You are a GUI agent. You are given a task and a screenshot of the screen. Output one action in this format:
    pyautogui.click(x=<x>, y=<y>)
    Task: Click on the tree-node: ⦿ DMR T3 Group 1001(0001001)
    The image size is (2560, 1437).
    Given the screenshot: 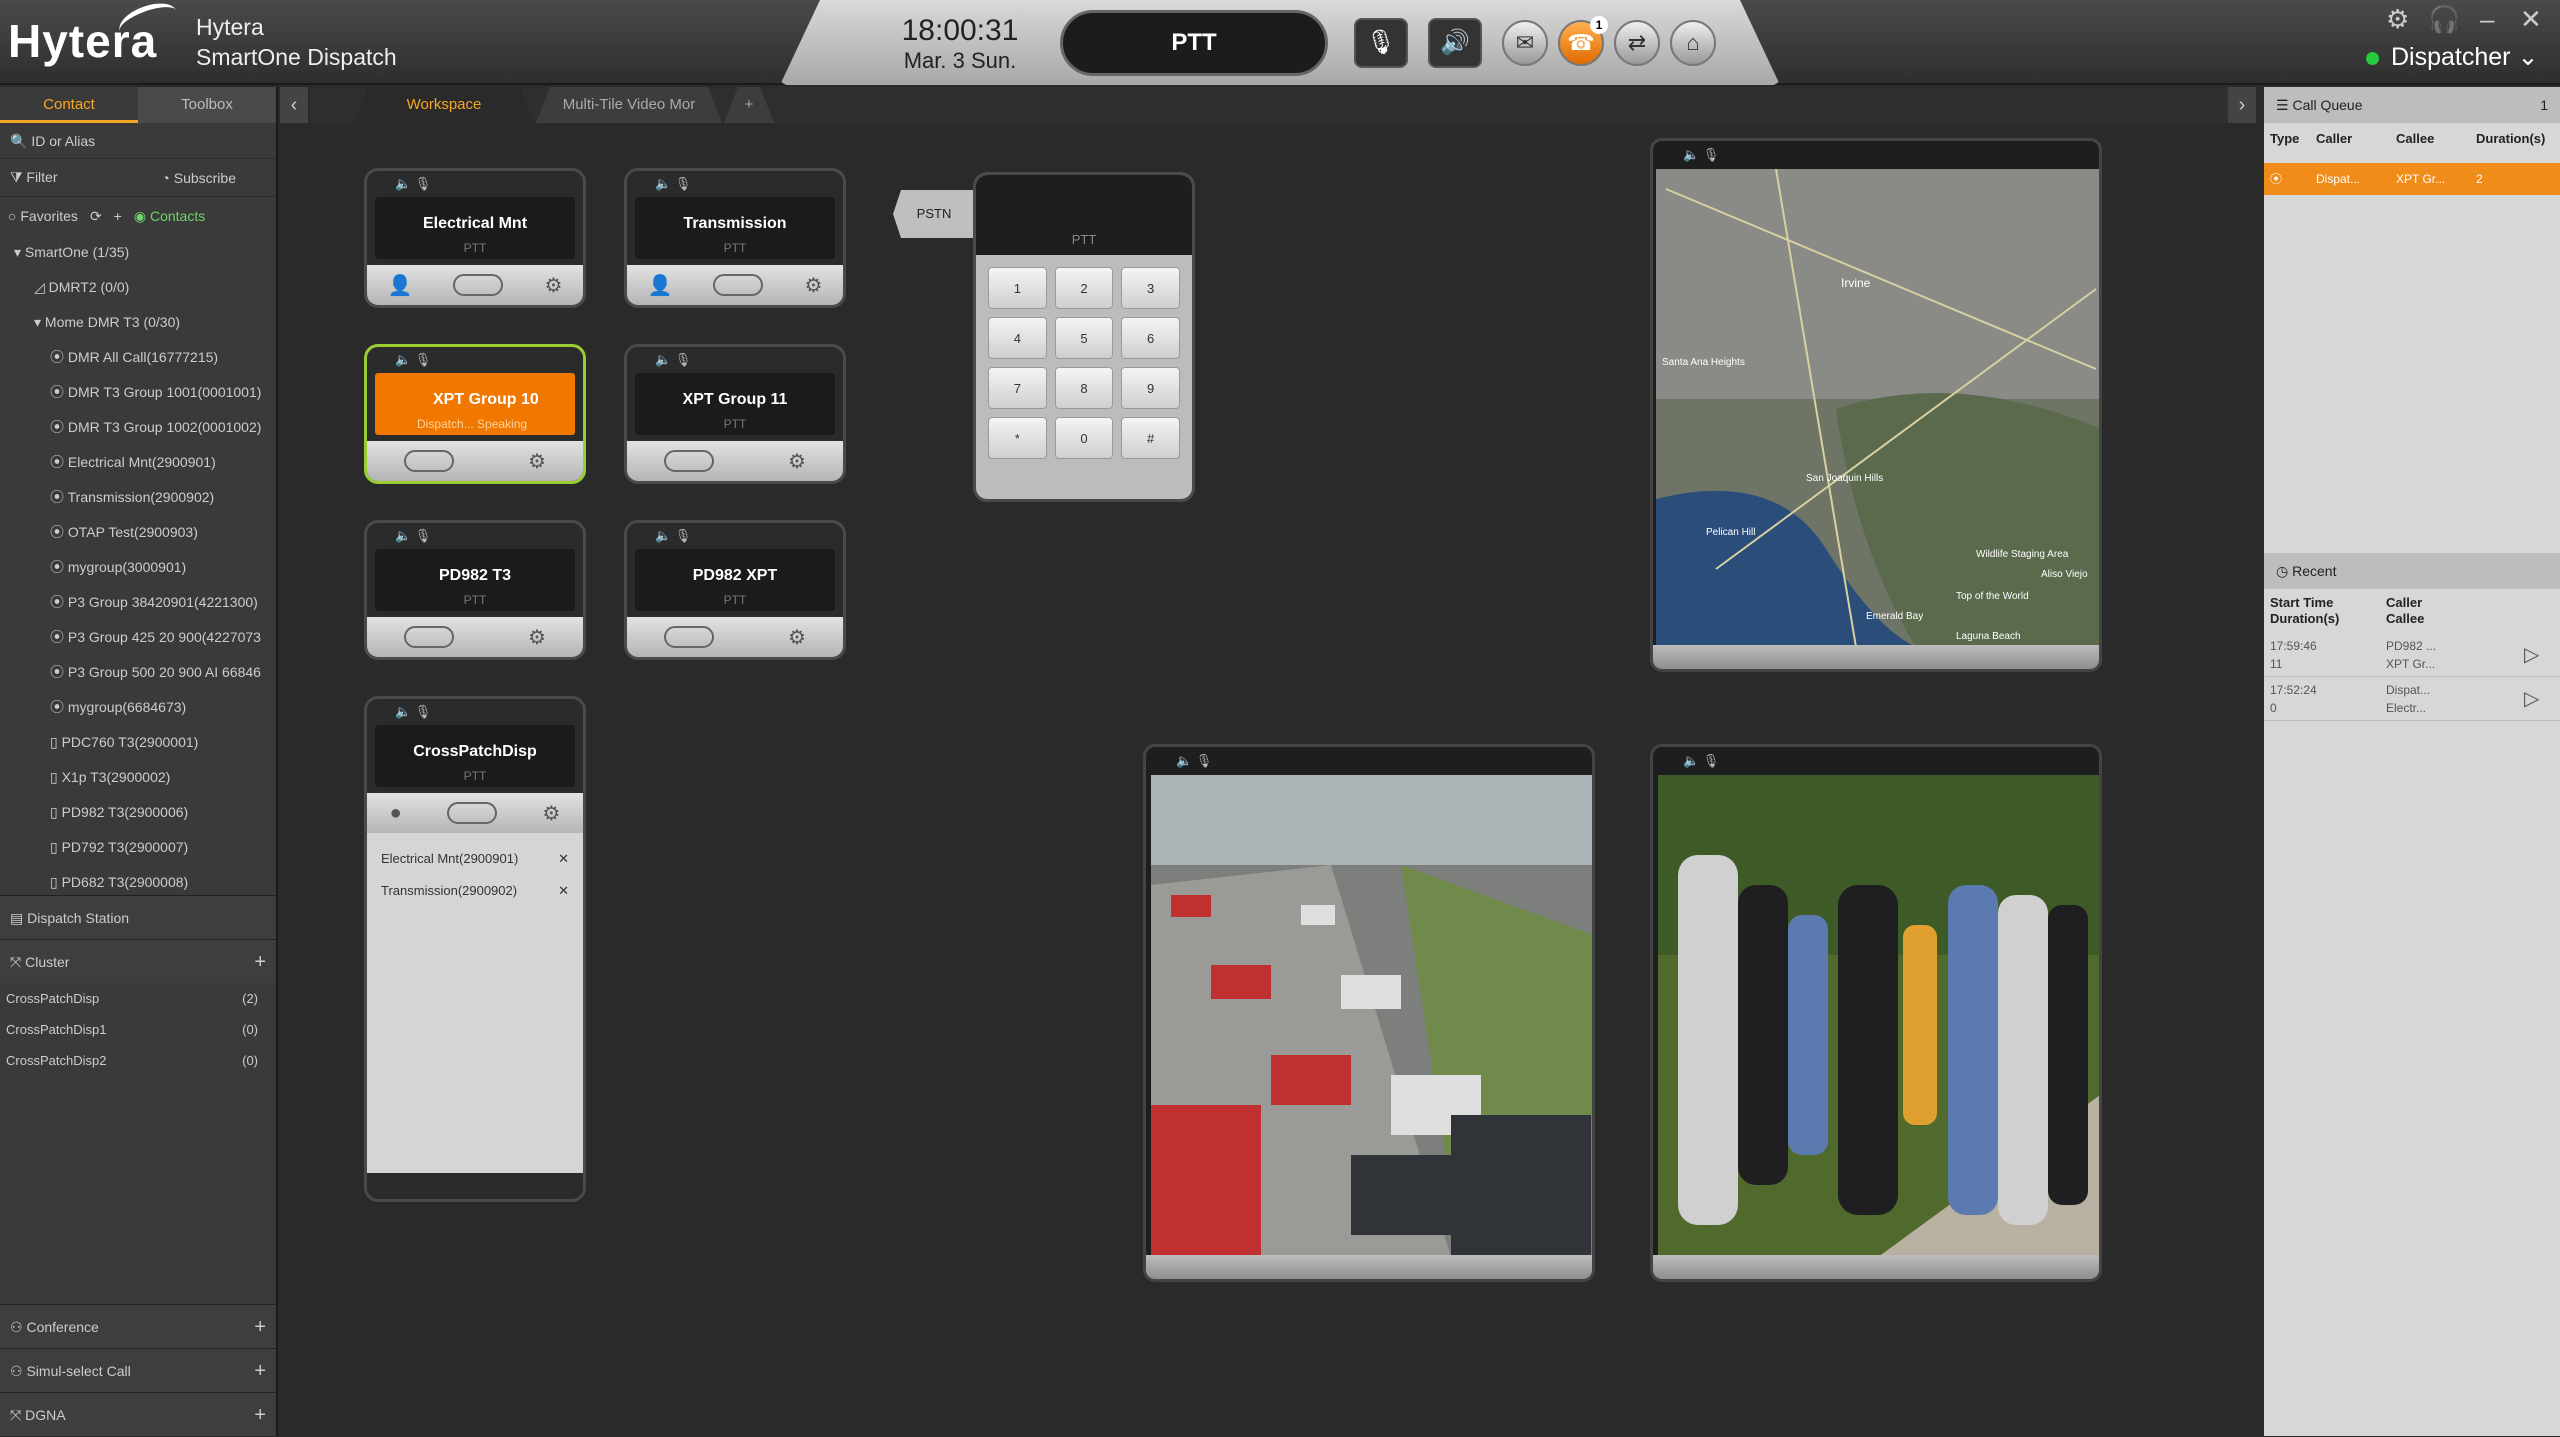 What is the action you would take?
    pyautogui.click(x=138, y=392)
    